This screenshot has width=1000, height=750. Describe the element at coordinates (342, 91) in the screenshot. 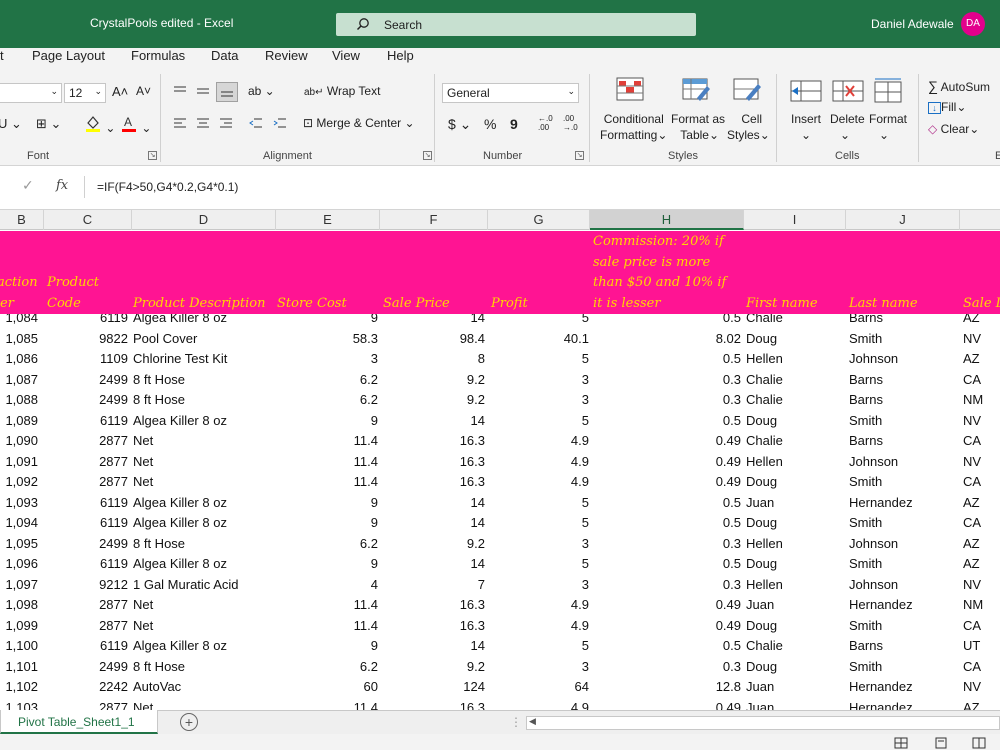

I see `wrap-text-button: ab↵ Wrap Text` at that location.